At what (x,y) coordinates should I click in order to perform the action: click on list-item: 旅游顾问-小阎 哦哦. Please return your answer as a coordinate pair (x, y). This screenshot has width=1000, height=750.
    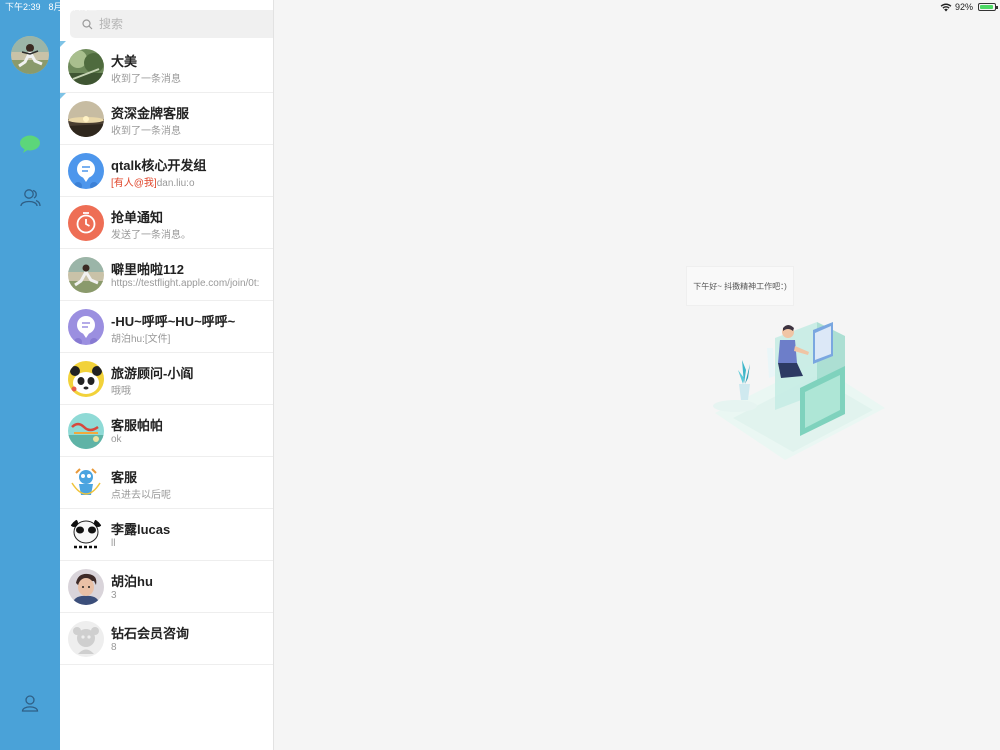
    Looking at the image, I should click on (166, 379).